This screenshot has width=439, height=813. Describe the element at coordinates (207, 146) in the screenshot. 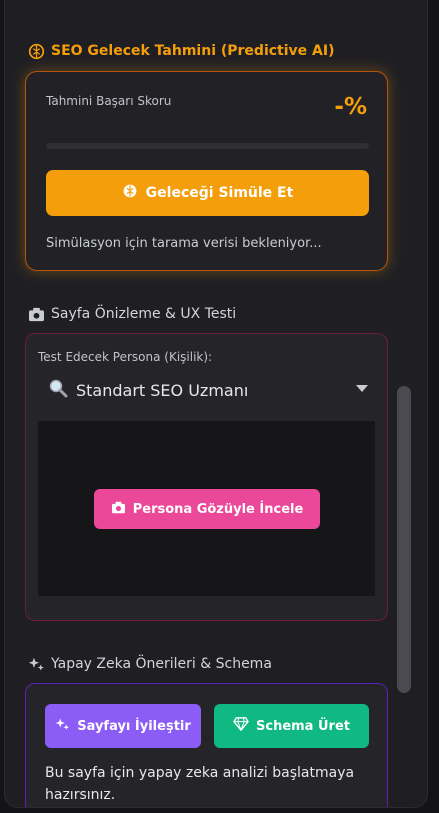

I see `score-progress-bar` at that location.